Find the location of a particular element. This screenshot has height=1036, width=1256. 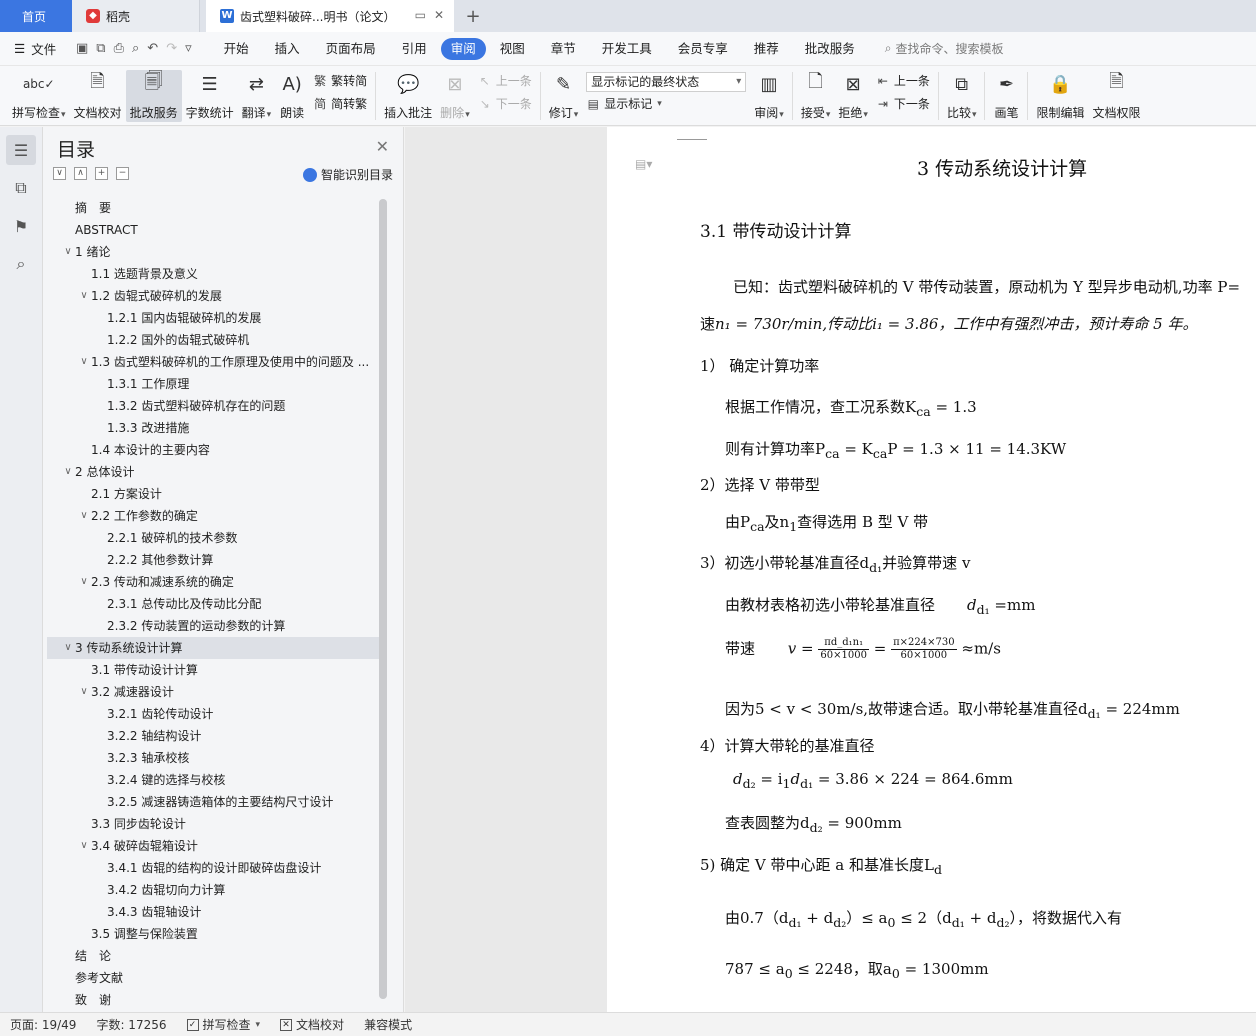

trad-to-simp-button: 繁繁转简 is located at coordinates (340, 80).